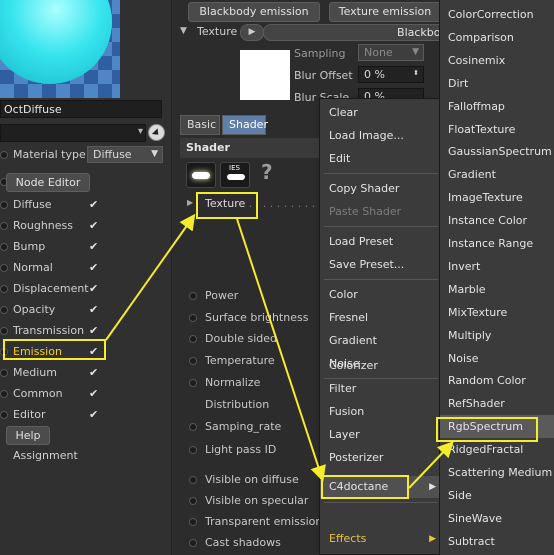 This screenshot has width=554, height=555. What do you see at coordinates (381, 435) in the screenshot?
I see `menu-item-layer: Layer` at bounding box center [381, 435].